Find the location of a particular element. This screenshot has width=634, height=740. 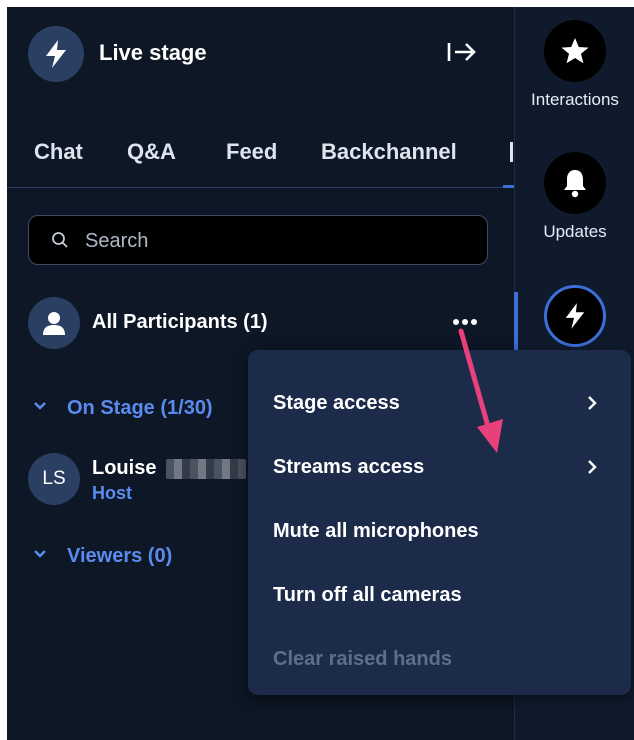

bell-icon is located at coordinates (575, 183).